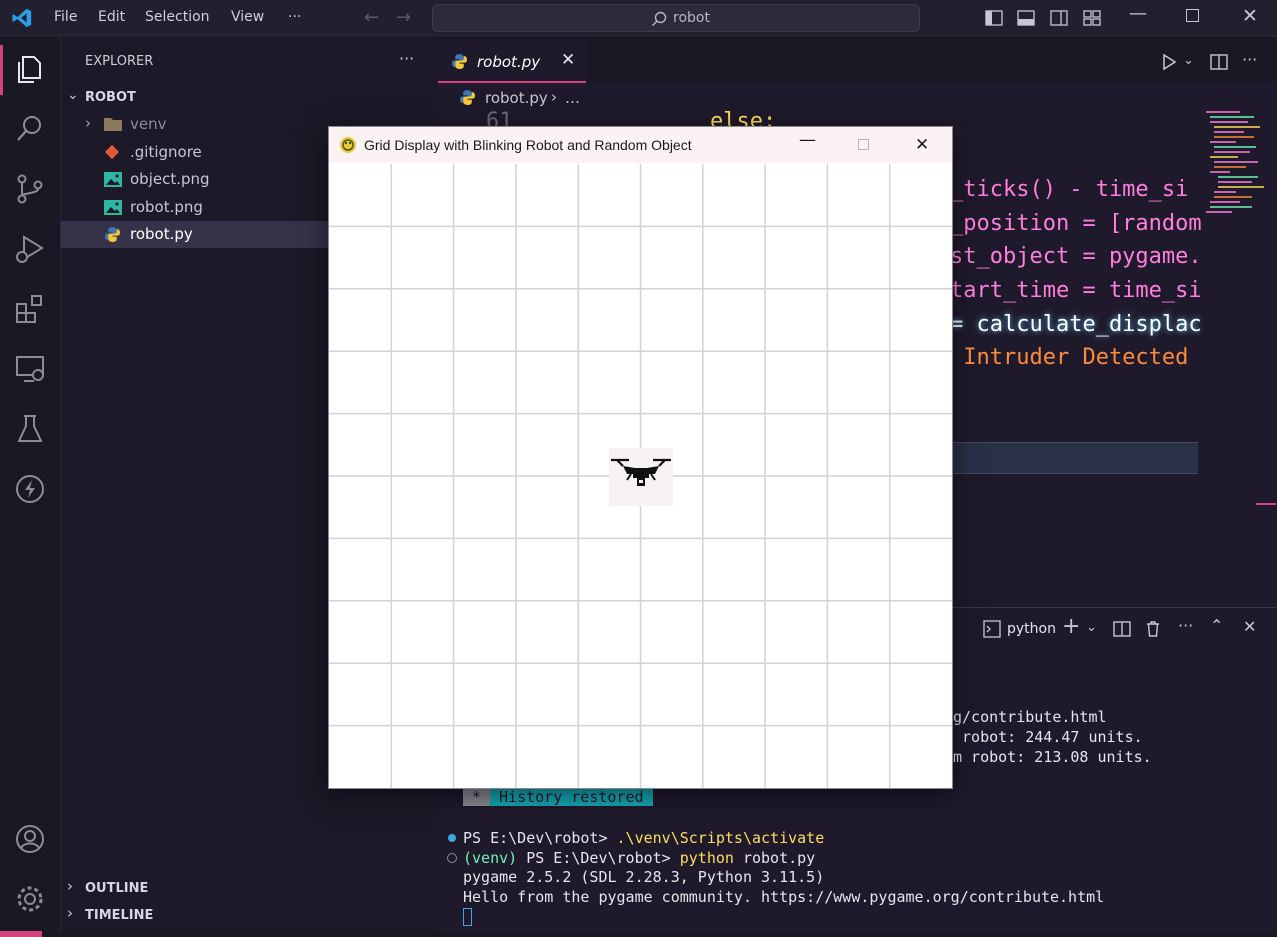  Describe the element at coordinates (1075, 458) in the screenshot. I see `current-line-highlight` at that location.